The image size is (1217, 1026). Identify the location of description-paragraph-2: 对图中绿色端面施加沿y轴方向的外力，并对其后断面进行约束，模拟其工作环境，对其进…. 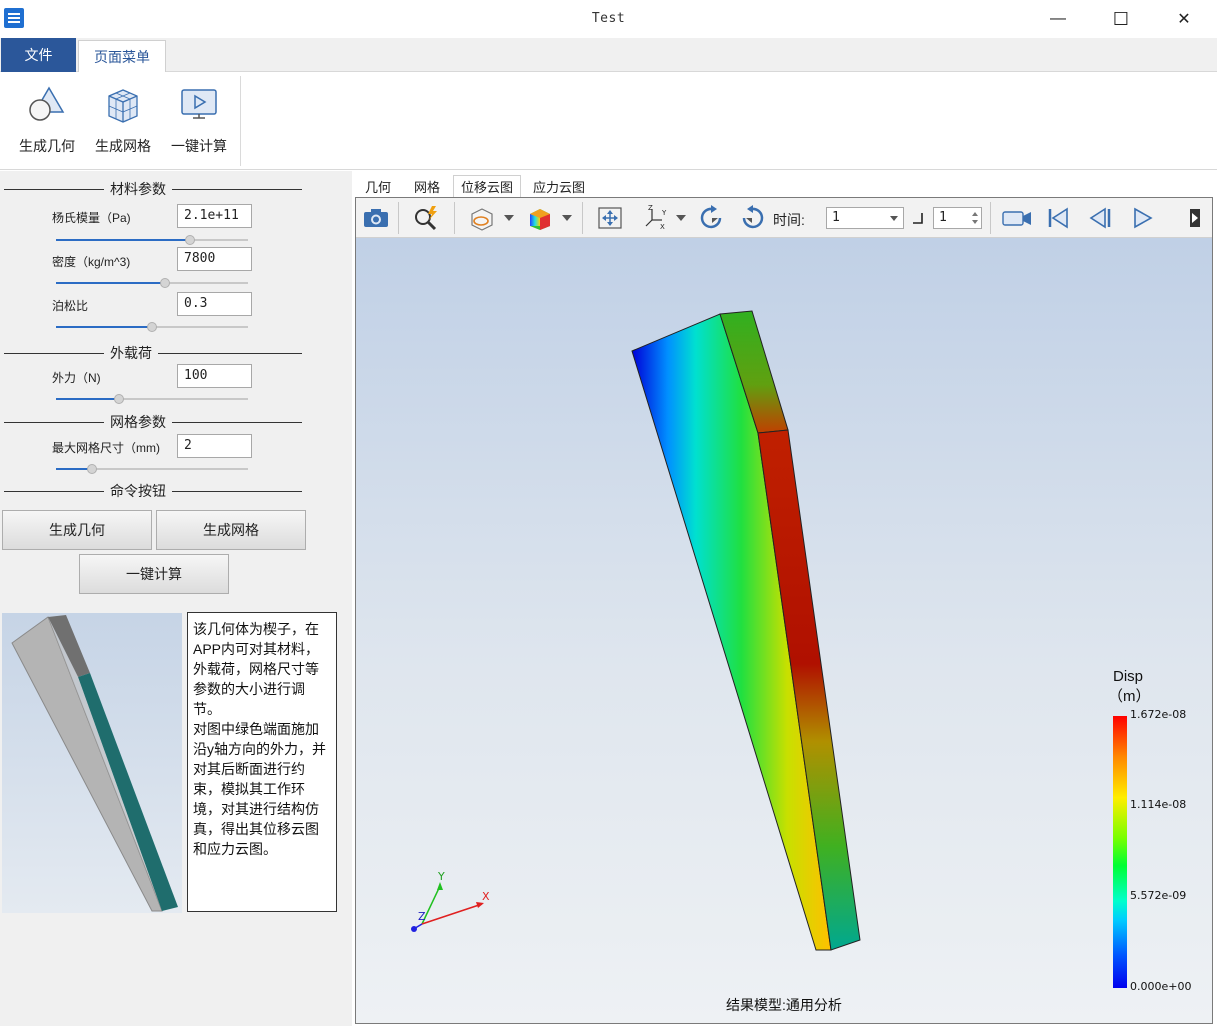
(259, 789).